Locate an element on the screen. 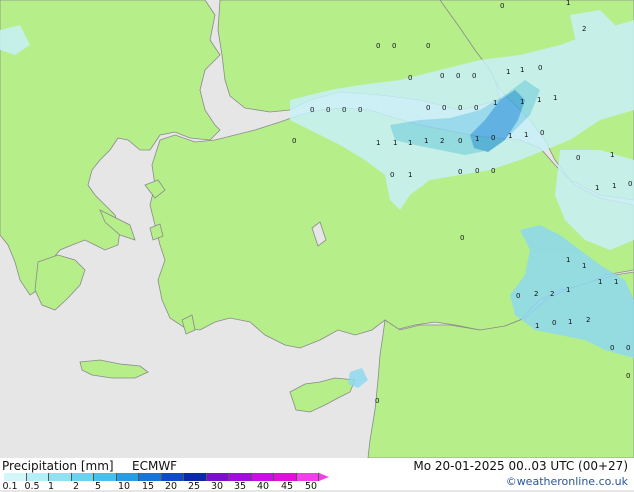 The width and height of the screenshot is (634, 492). scale-tick-label: 50 is located at coordinates (311, 486).